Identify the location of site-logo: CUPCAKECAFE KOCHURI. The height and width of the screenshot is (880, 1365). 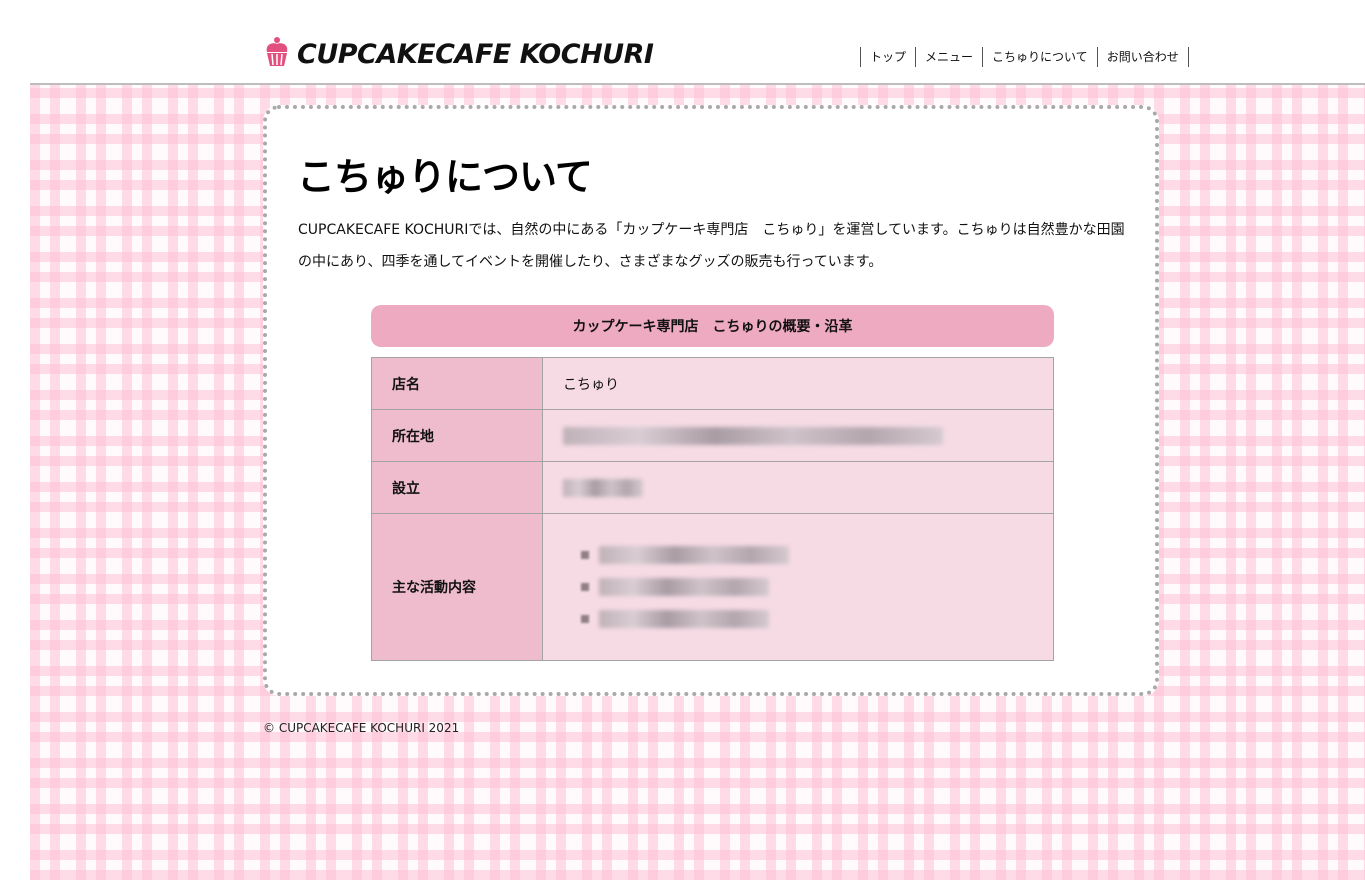
(458, 54).